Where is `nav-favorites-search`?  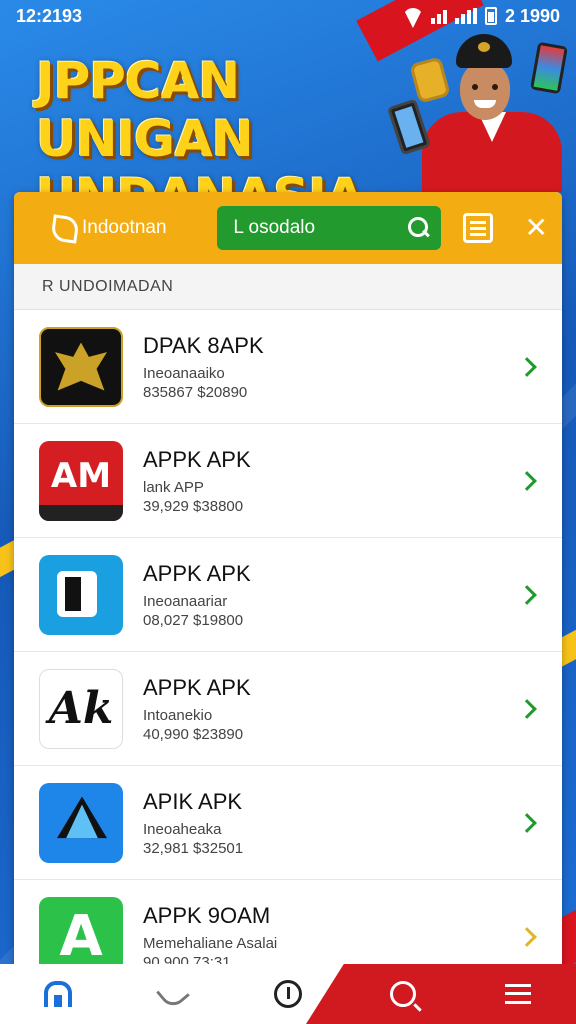
nav-favorites-search is located at coordinates (403, 994).